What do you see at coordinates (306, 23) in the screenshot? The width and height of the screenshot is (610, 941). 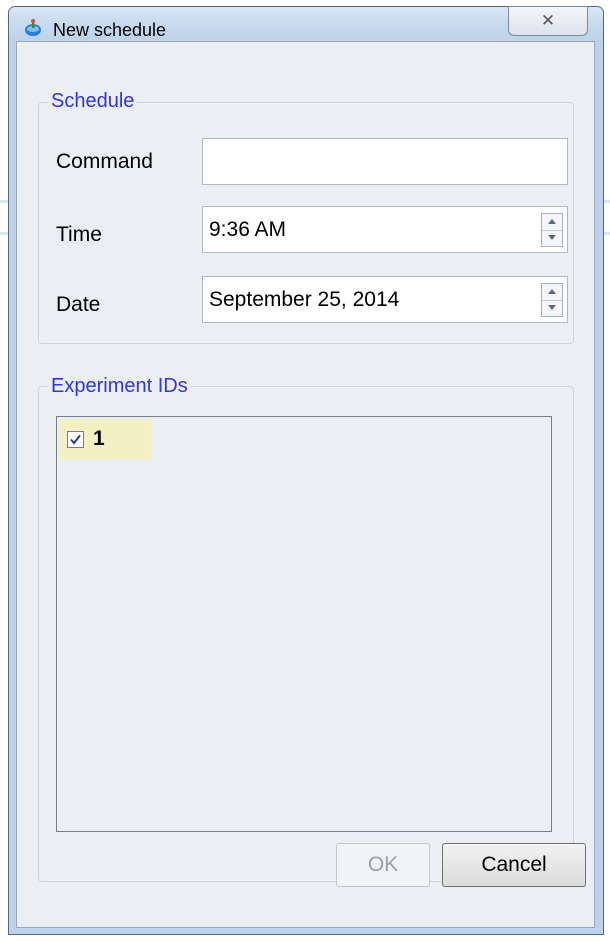 I see `title-bar: New schedule ✕` at bounding box center [306, 23].